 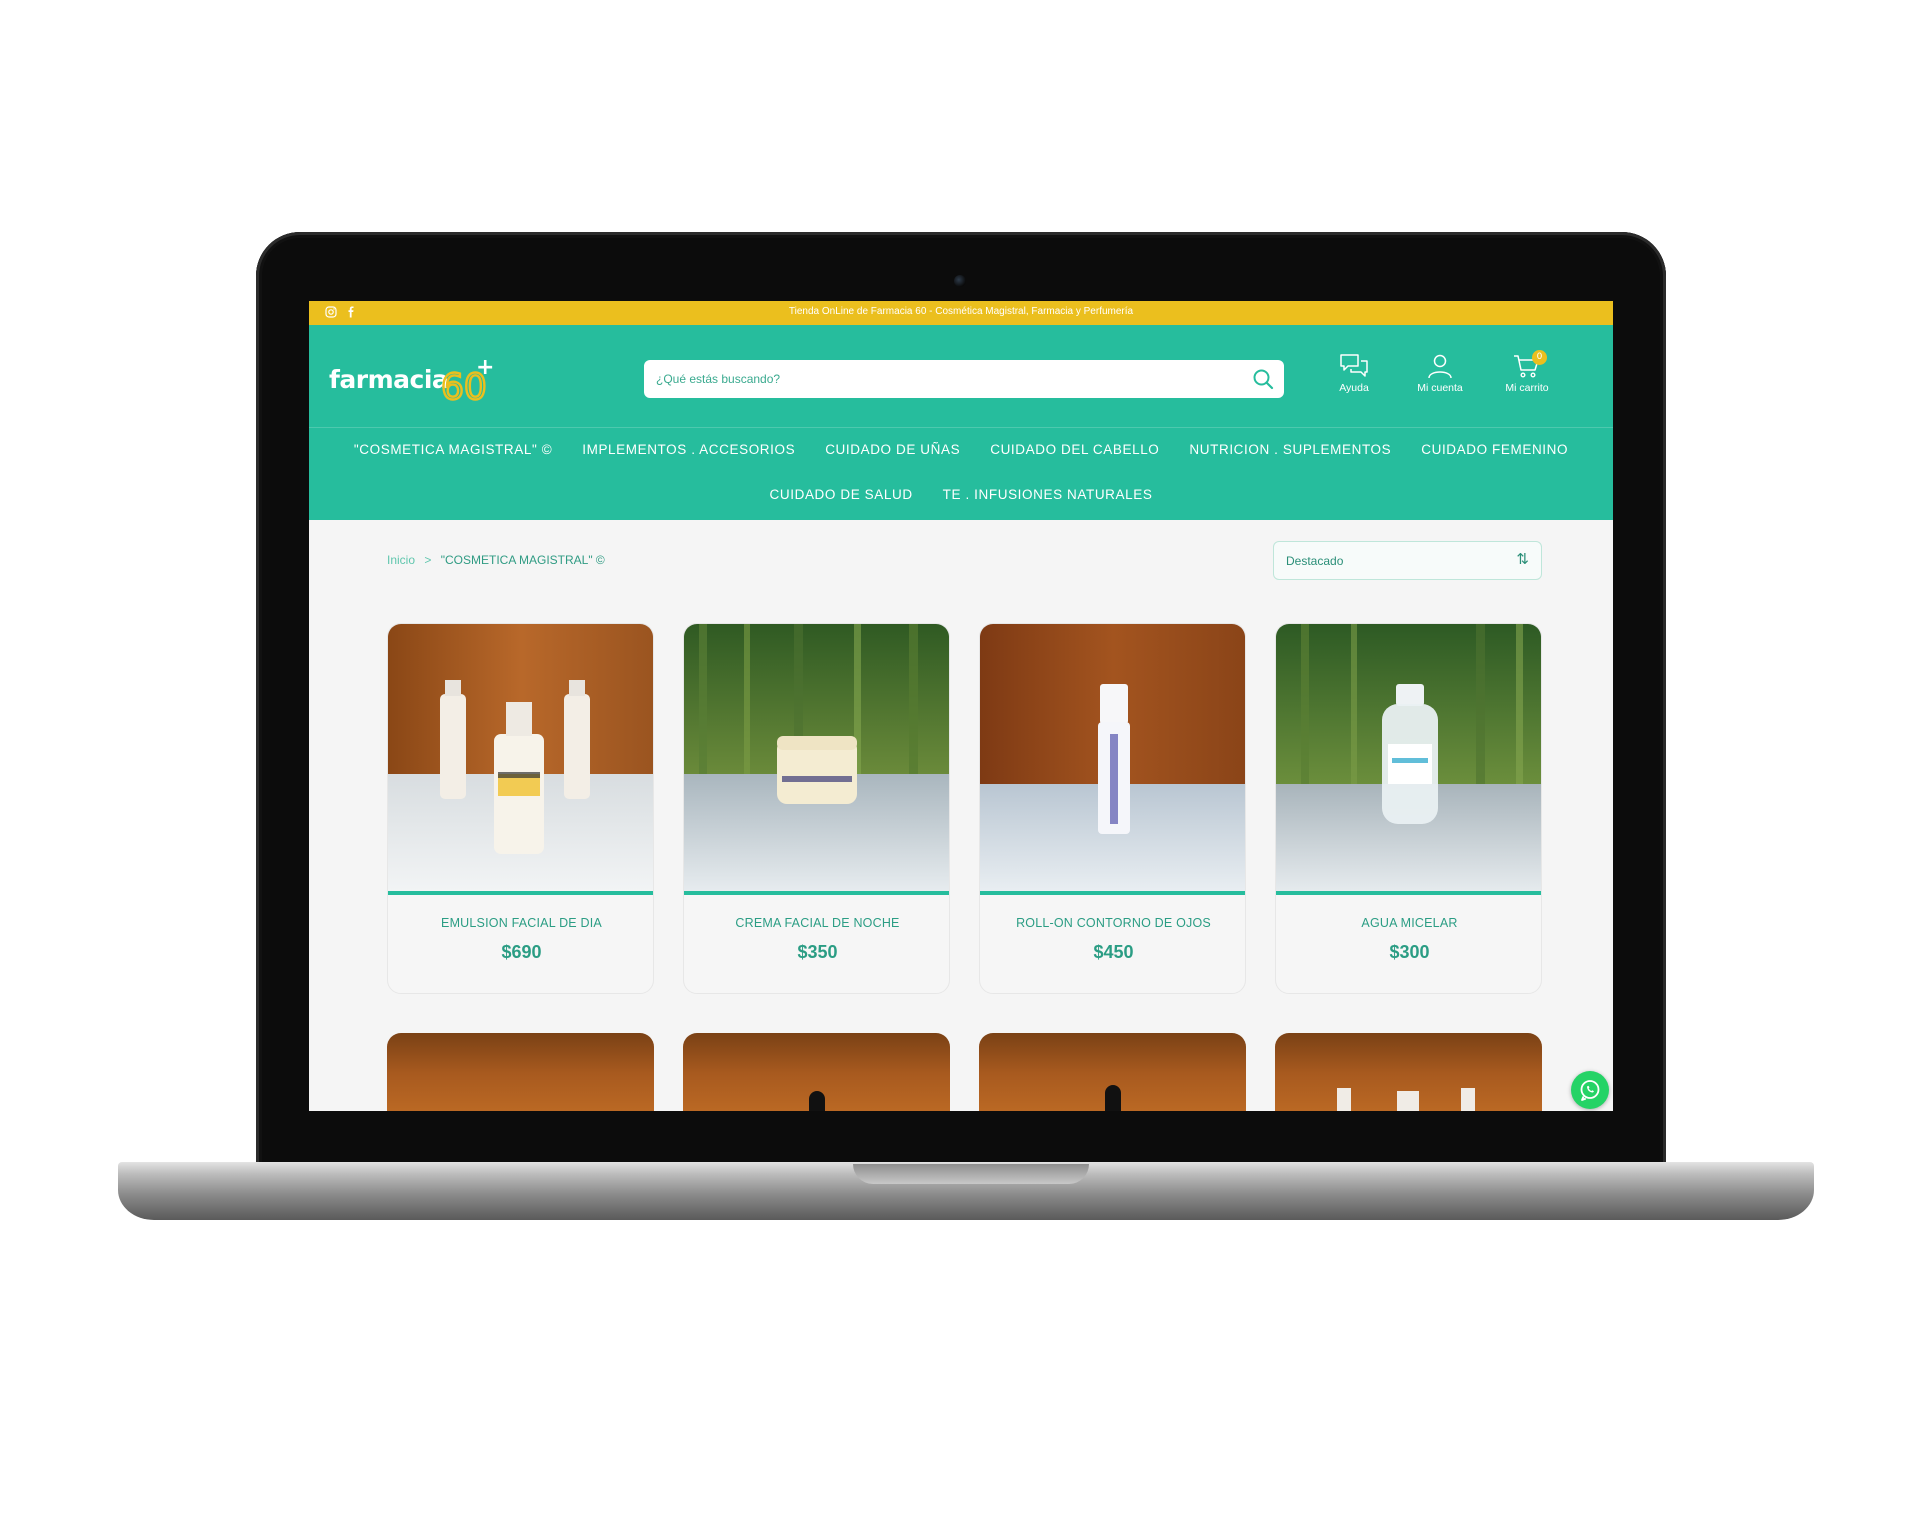 What do you see at coordinates (1113, 952) in the screenshot?
I see `product-price: $450` at bounding box center [1113, 952].